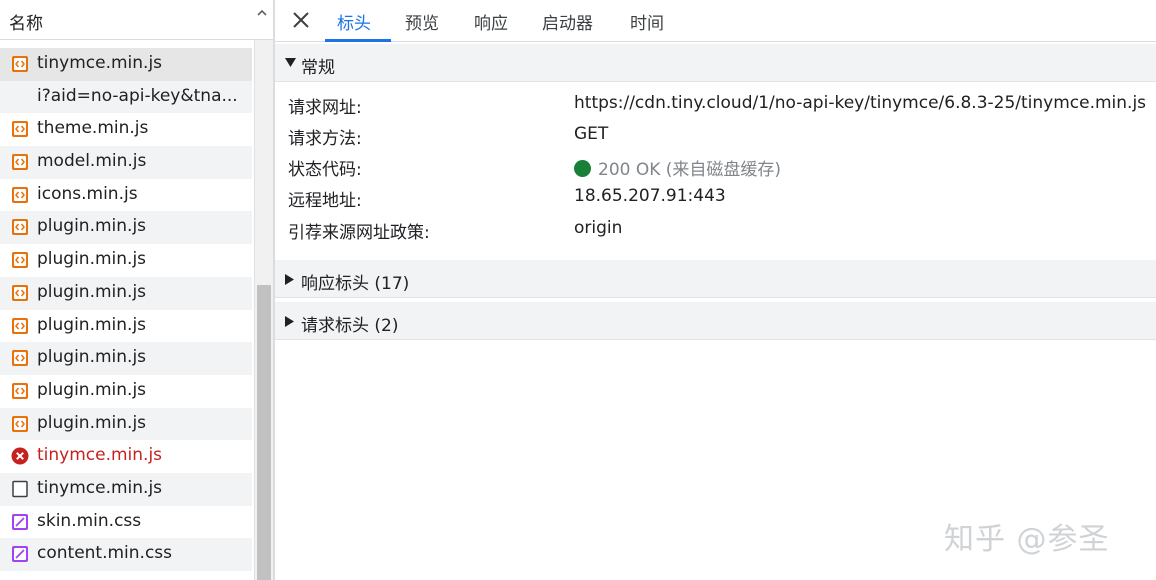  What do you see at coordinates (136, 20) in the screenshot?
I see `list-header: 名称` at bounding box center [136, 20].